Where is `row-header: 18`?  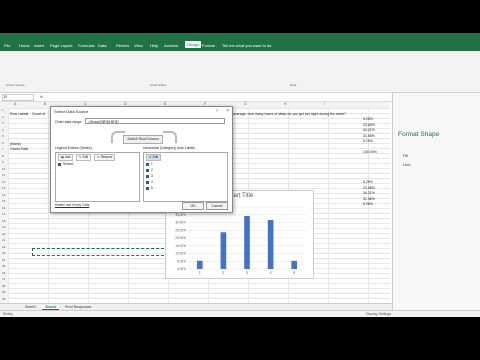 row-header: 18 is located at coordinates (3, 221).